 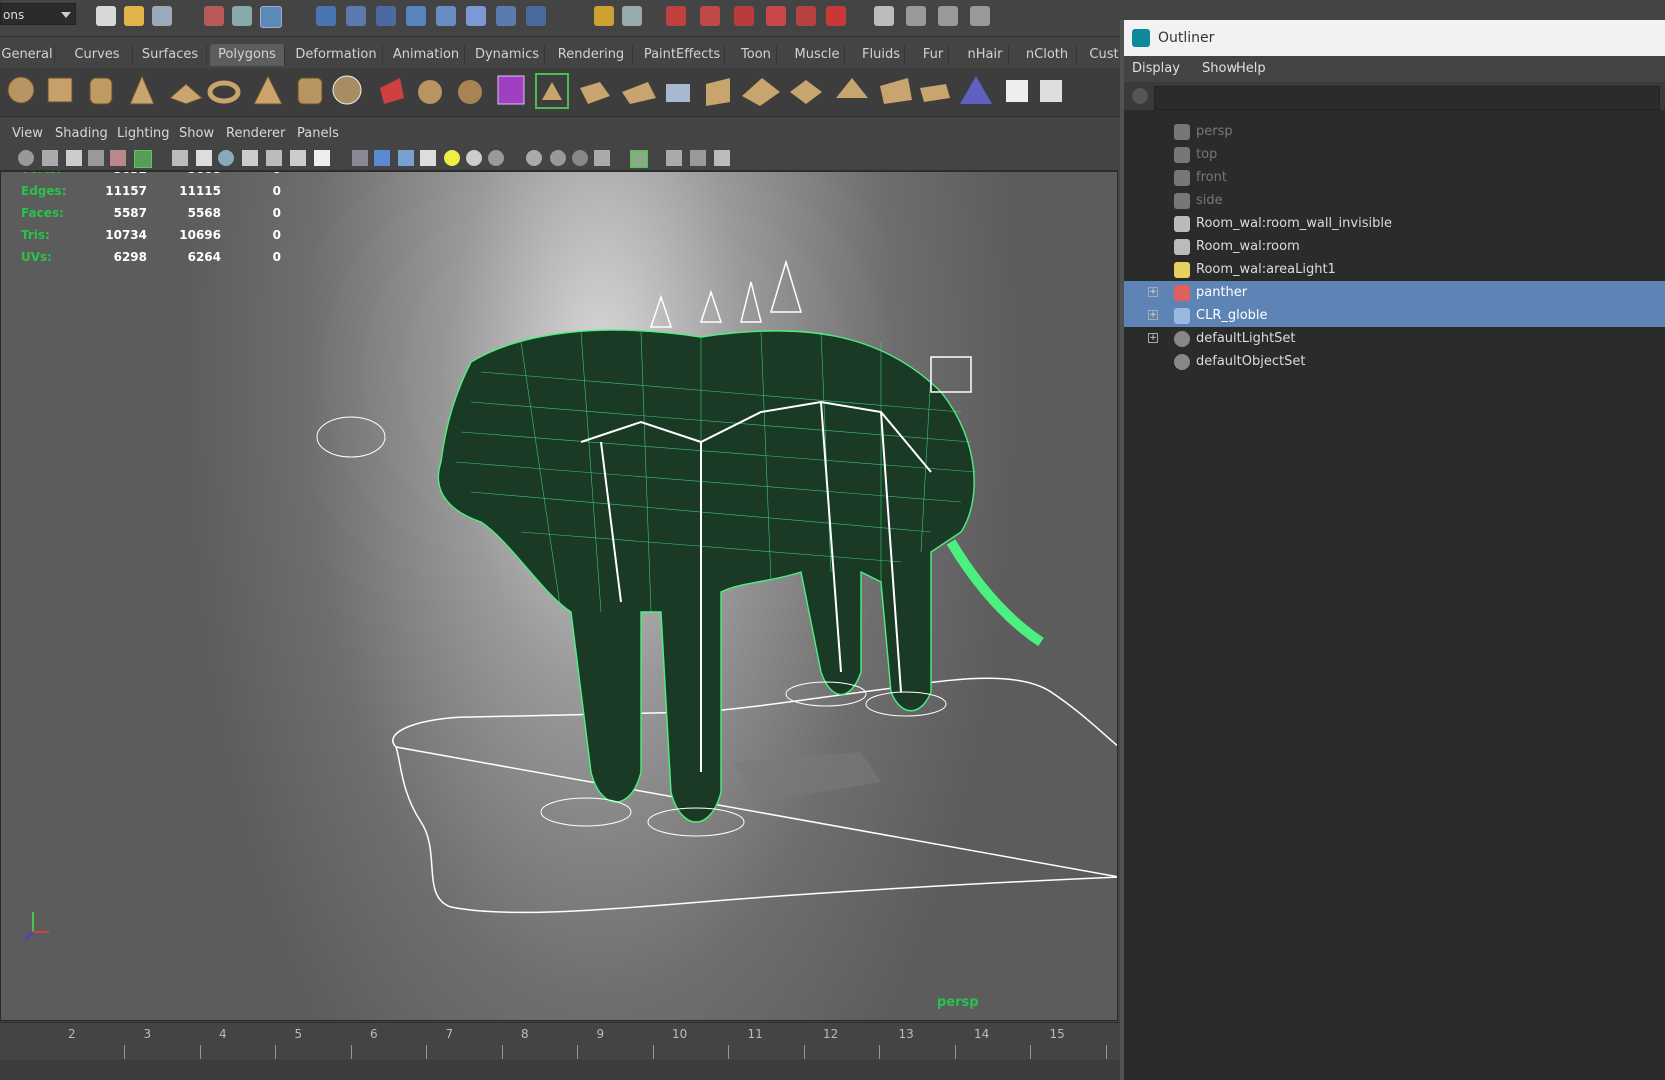 I want to click on open-scene-icon, so click(x=134, y=16).